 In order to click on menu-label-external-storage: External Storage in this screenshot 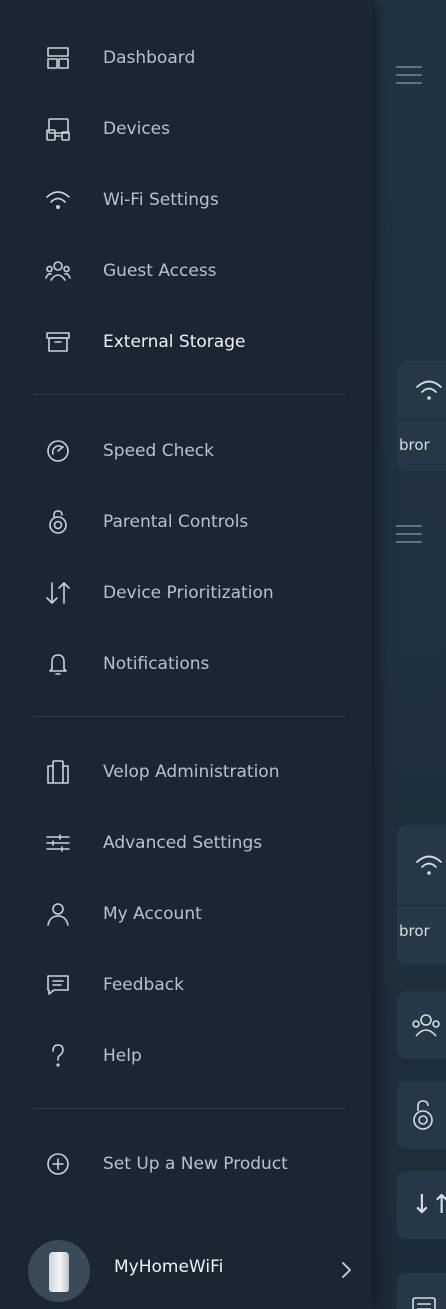, I will do `click(174, 342)`.